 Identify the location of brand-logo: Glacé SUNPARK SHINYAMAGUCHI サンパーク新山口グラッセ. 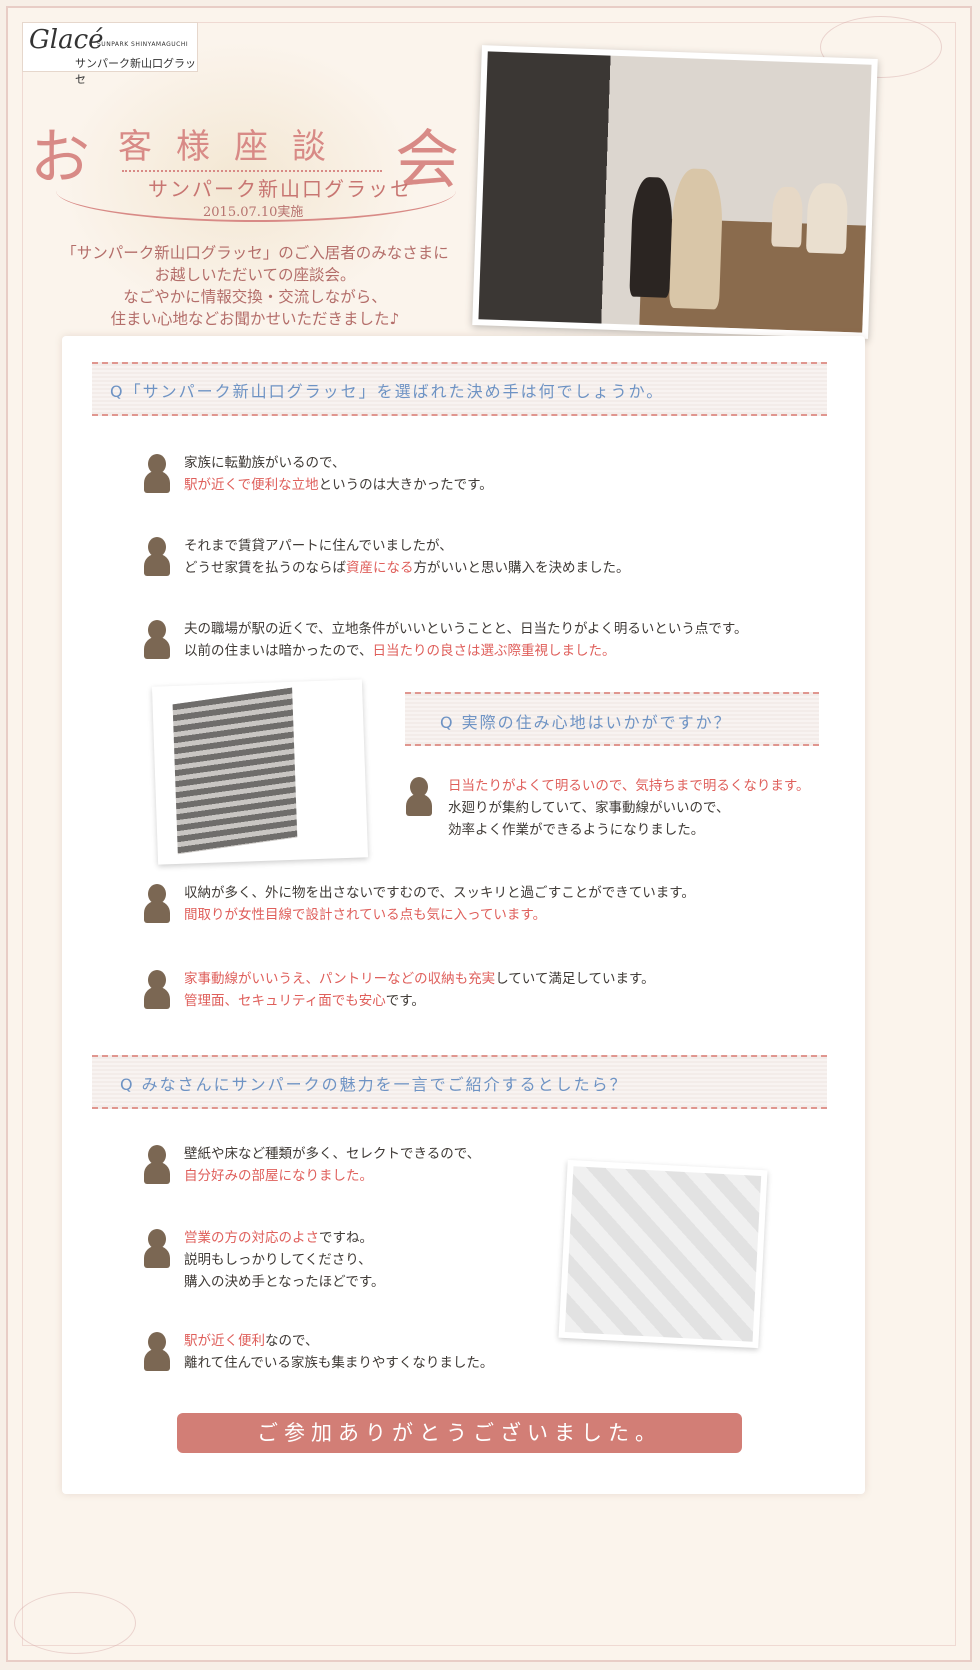
(110, 54).